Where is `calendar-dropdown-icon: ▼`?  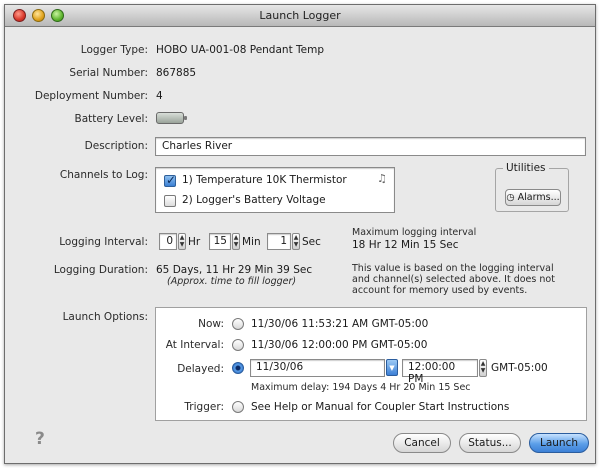
calendar-dropdown-icon: ▼ is located at coordinates (392, 367).